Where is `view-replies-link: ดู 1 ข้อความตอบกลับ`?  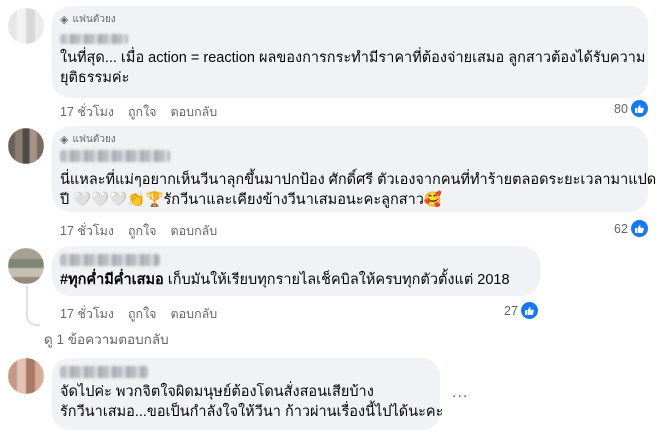 view-replies-link: ดู 1 ข้อความตอบกลับ is located at coordinates (106, 339).